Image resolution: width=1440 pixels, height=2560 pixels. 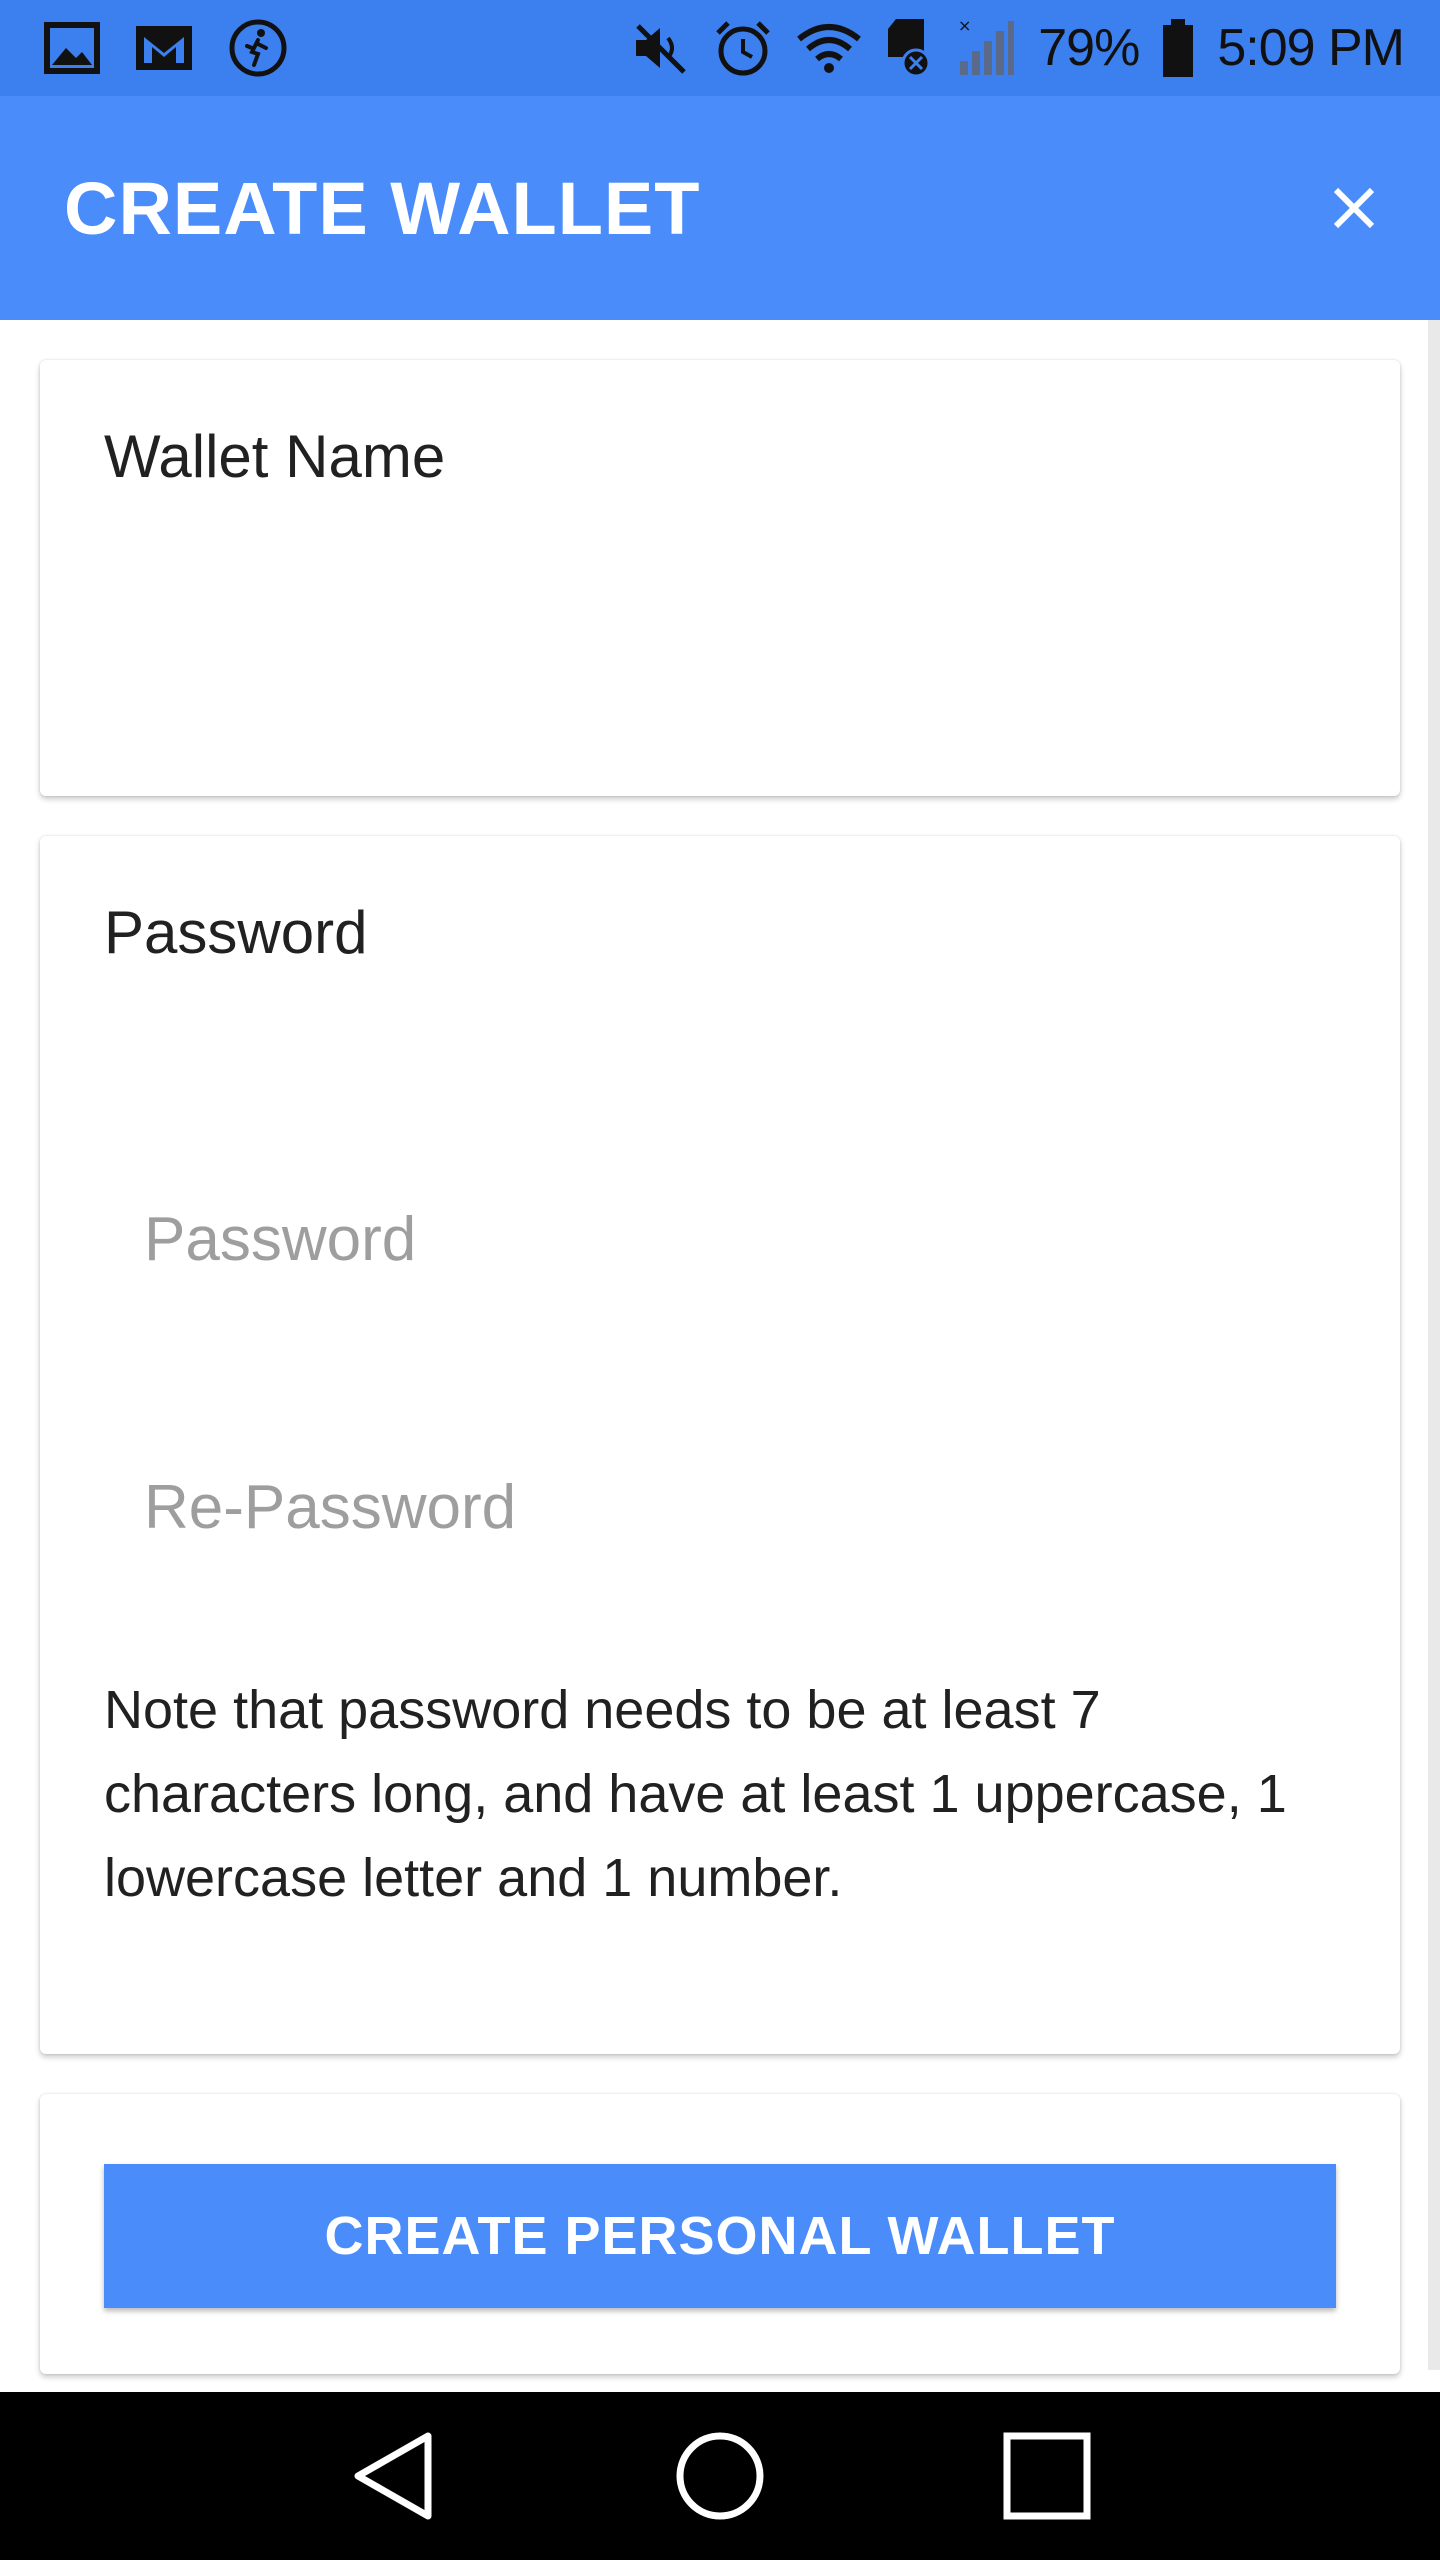 What do you see at coordinates (72, 48) in the screenshot?
I see `gallery-icon` at bounding box center [72, 48].